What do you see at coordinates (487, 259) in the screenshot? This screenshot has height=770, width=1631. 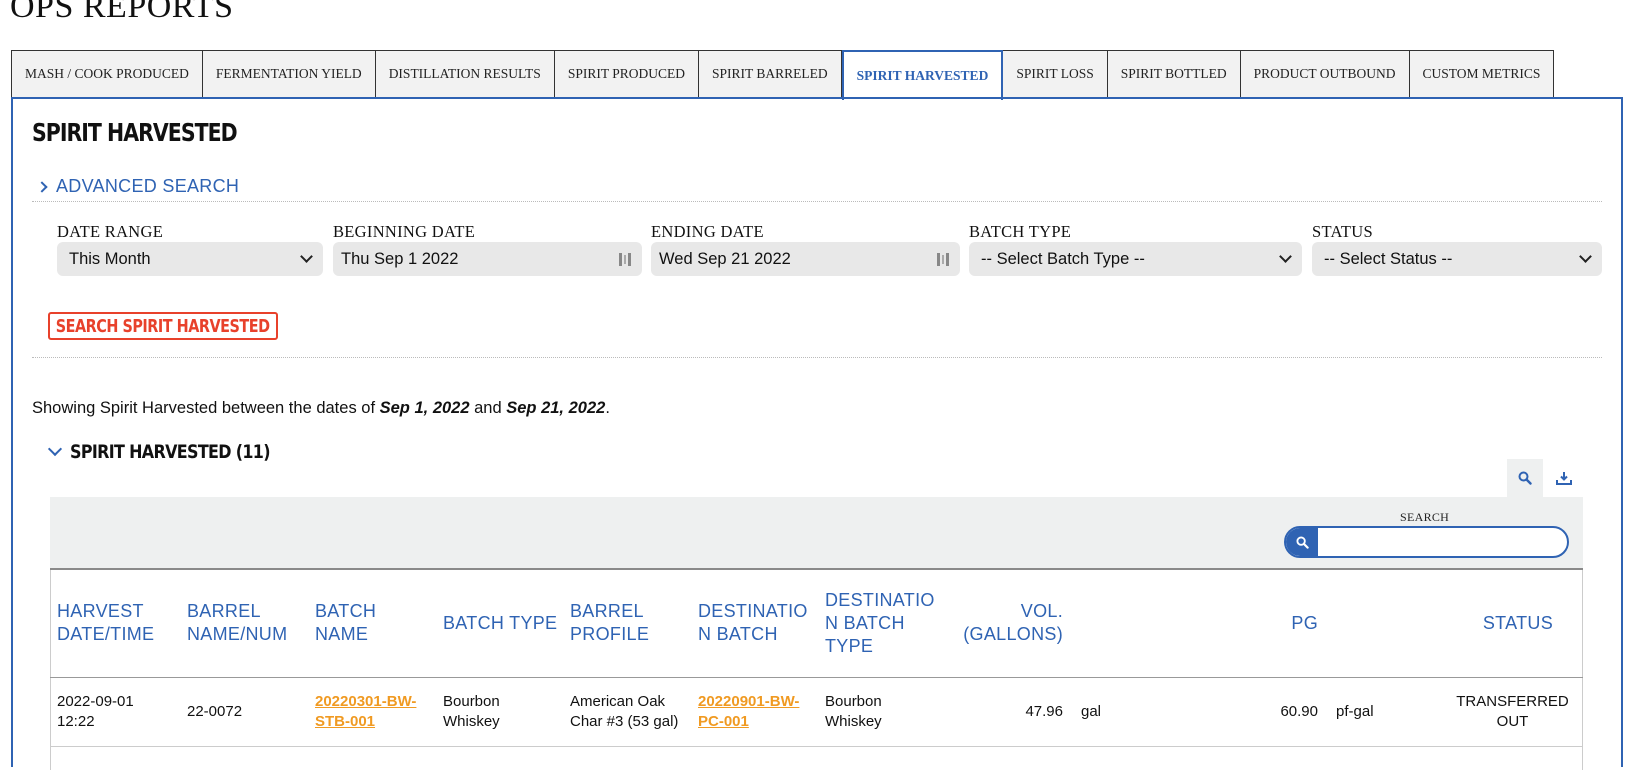 I see `beginning-date-input: Thu Sep 1 2022` at bounding box center [487, 259].